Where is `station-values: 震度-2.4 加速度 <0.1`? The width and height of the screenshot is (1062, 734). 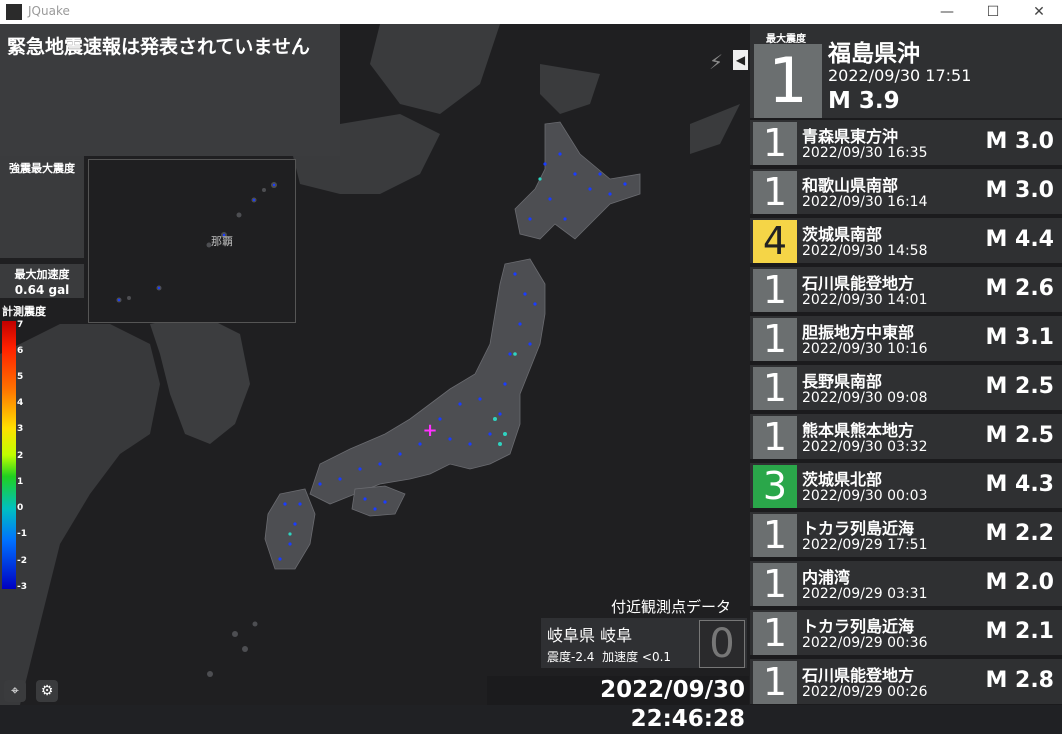
station-values: 震度-2.4 加速度 <0.1 is located at coordinates (609, 656).